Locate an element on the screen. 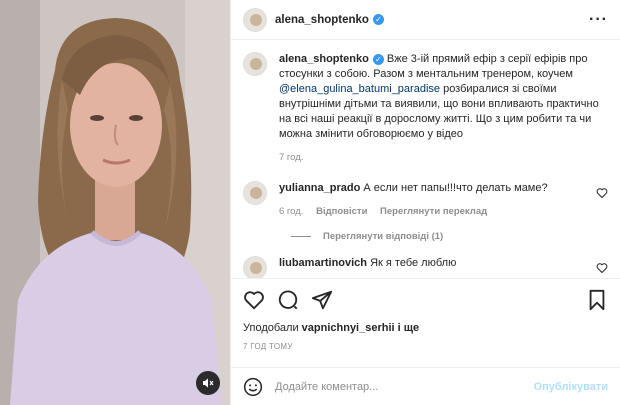 The height and width of the screenshot is (405, 620). save-button is located at coordinates (597, 300).